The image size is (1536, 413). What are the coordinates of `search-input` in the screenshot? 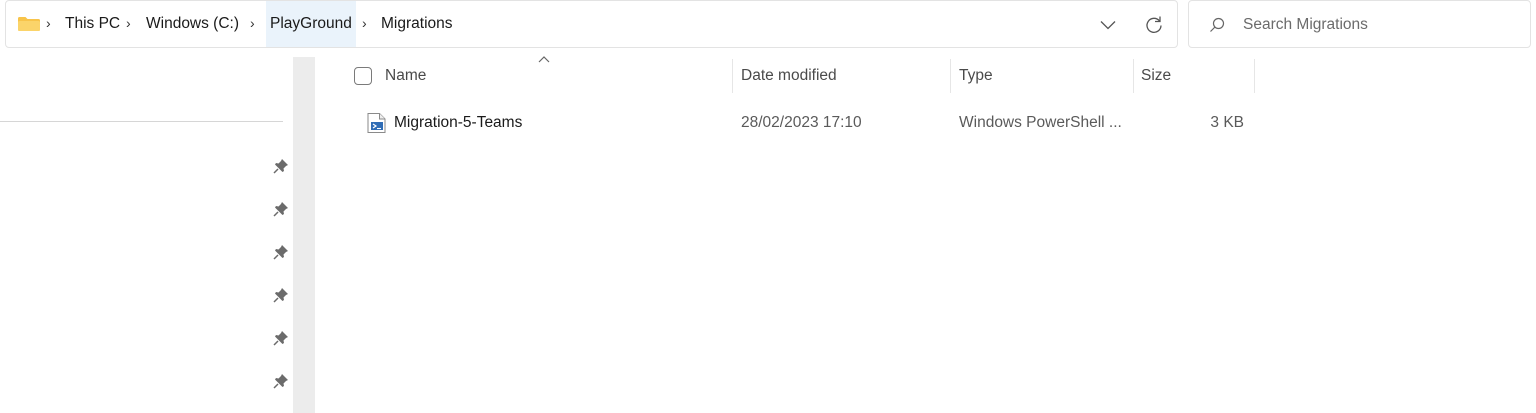 It's located at (1378, 25).